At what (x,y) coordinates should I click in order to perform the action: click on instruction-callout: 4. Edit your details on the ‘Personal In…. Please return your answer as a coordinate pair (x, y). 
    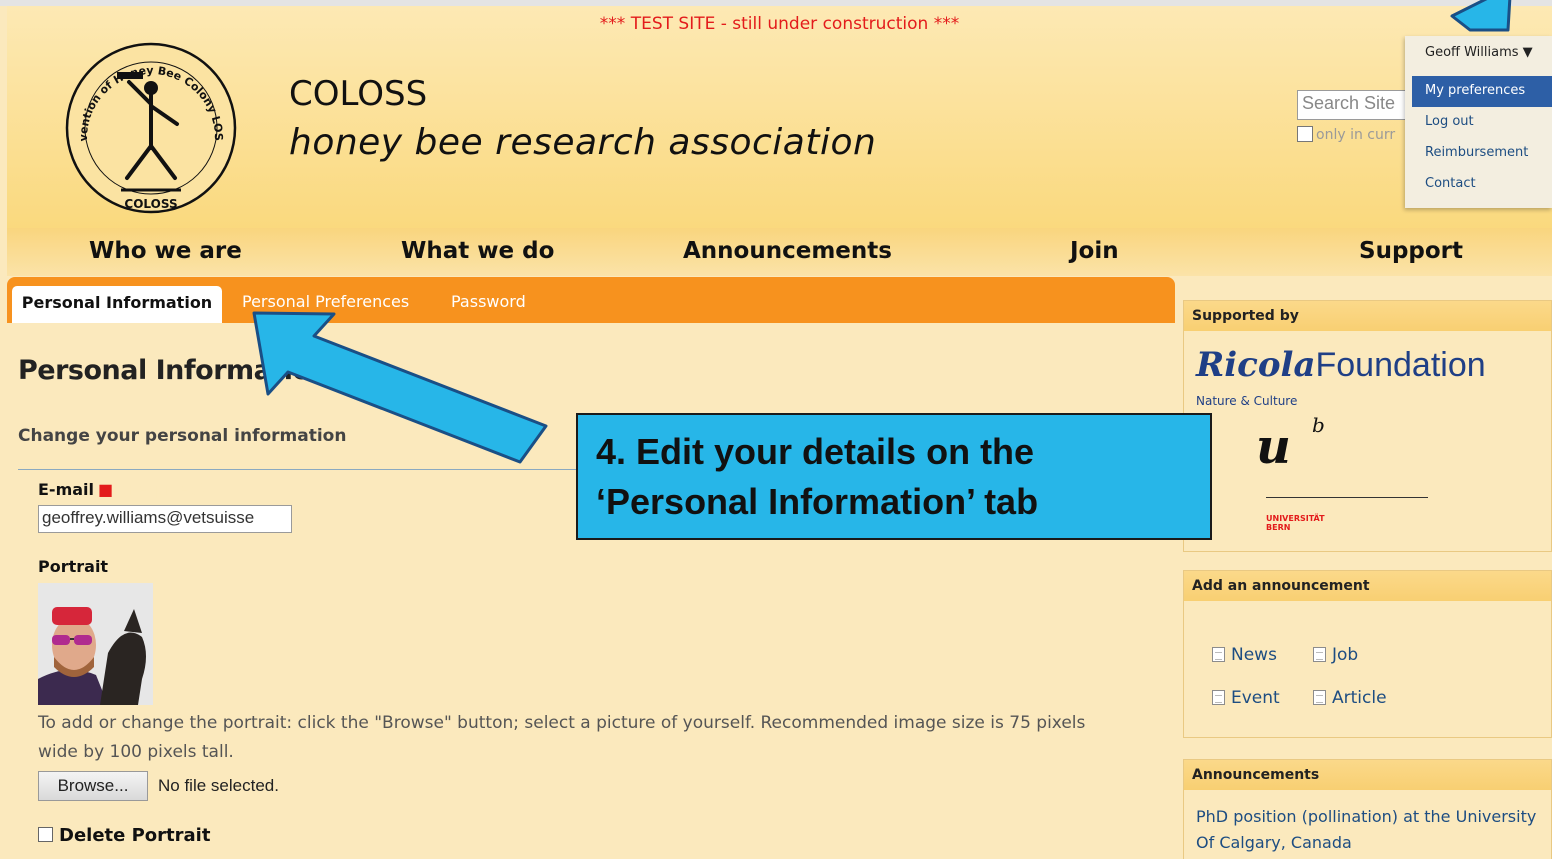
    Looking at the image, I should click on (894, 476).